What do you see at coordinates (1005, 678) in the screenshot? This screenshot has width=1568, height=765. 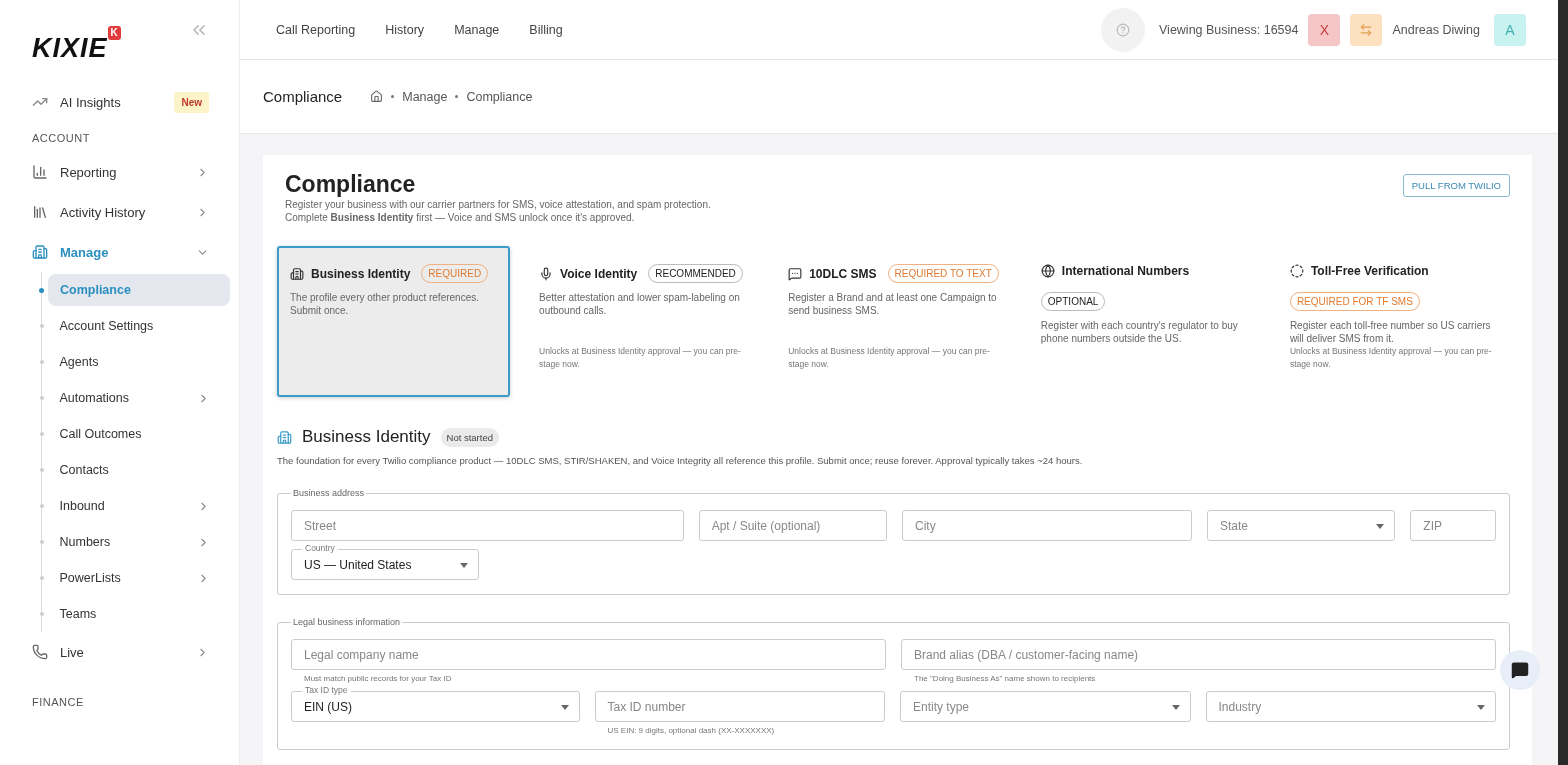 I see `helper-text: The "Doing Business As" name shown to recipients` at bounding box center [1005, 678].